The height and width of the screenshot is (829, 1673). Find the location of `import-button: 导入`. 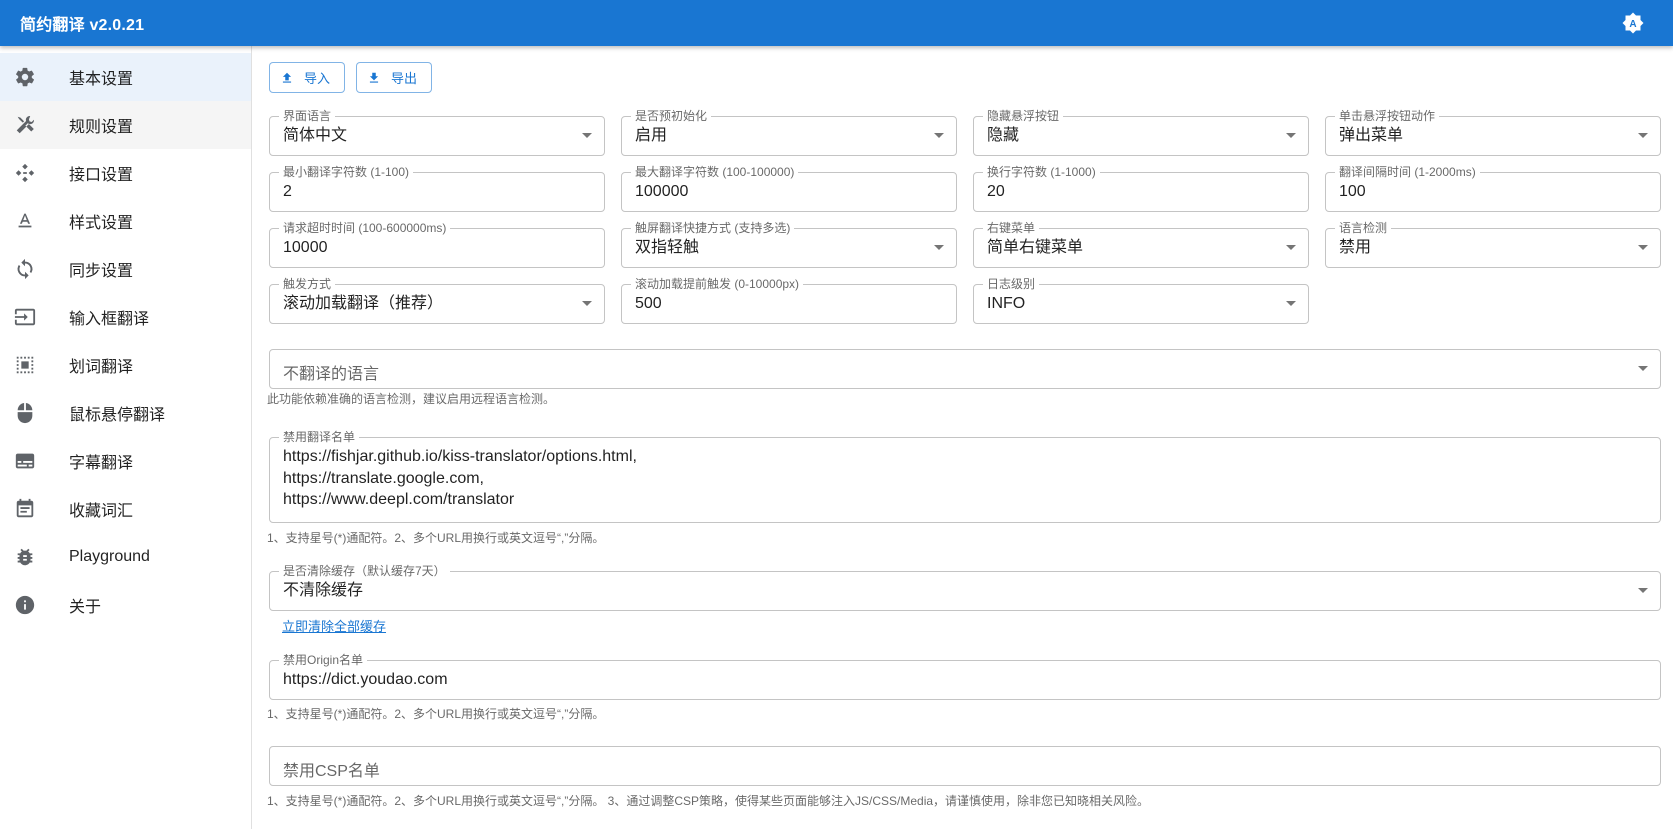

import-button: 导入 is located at coordinates (307, 77).